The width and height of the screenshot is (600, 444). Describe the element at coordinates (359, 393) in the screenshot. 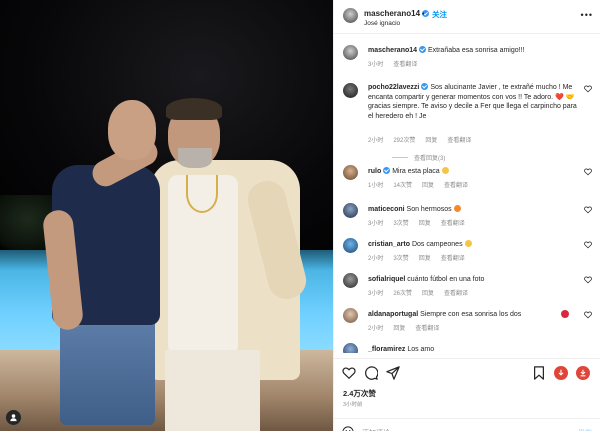

I see `likes-count: 2.4万次赞` at that location.